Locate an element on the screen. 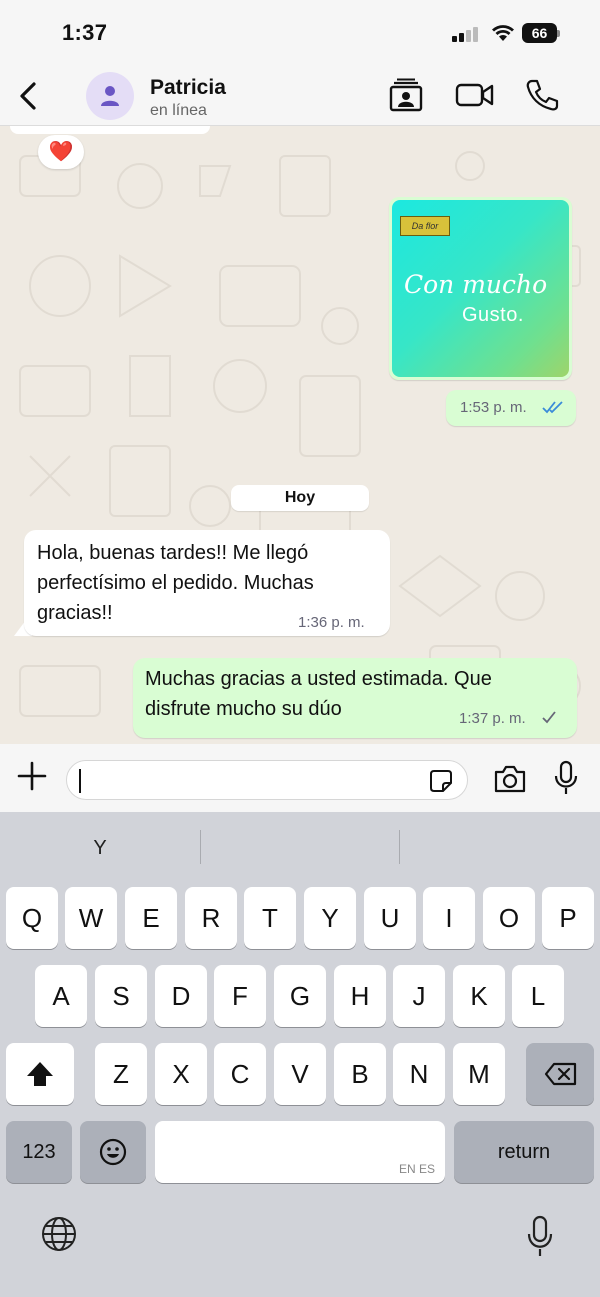 The image size is (600, 1297). person-icon is located at coordinates (110, 96).